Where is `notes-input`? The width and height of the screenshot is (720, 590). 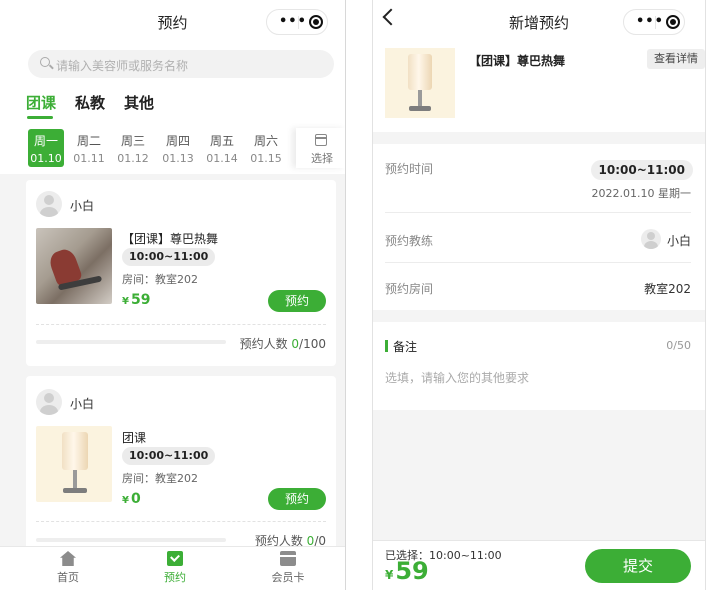 notes-input is located at coordinates (535, 378).